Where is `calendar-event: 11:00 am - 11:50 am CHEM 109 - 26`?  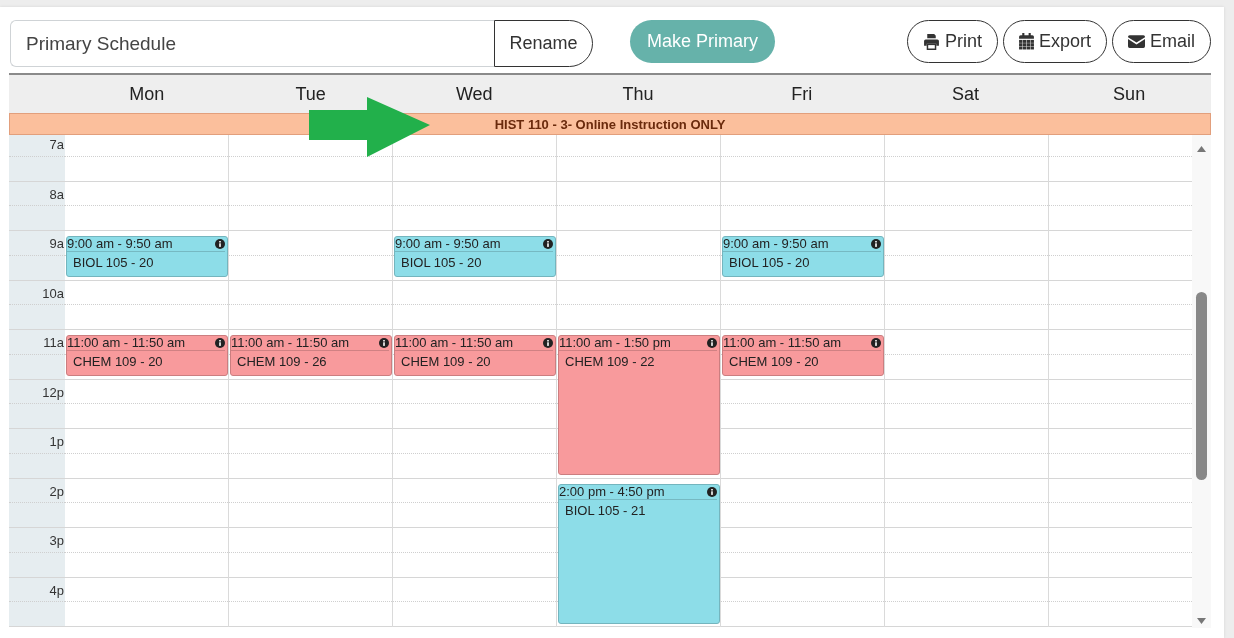
calendar-event: 11:00 am - 11:50 am CHEM 109 - 26 is located at coordinates (311, 356).